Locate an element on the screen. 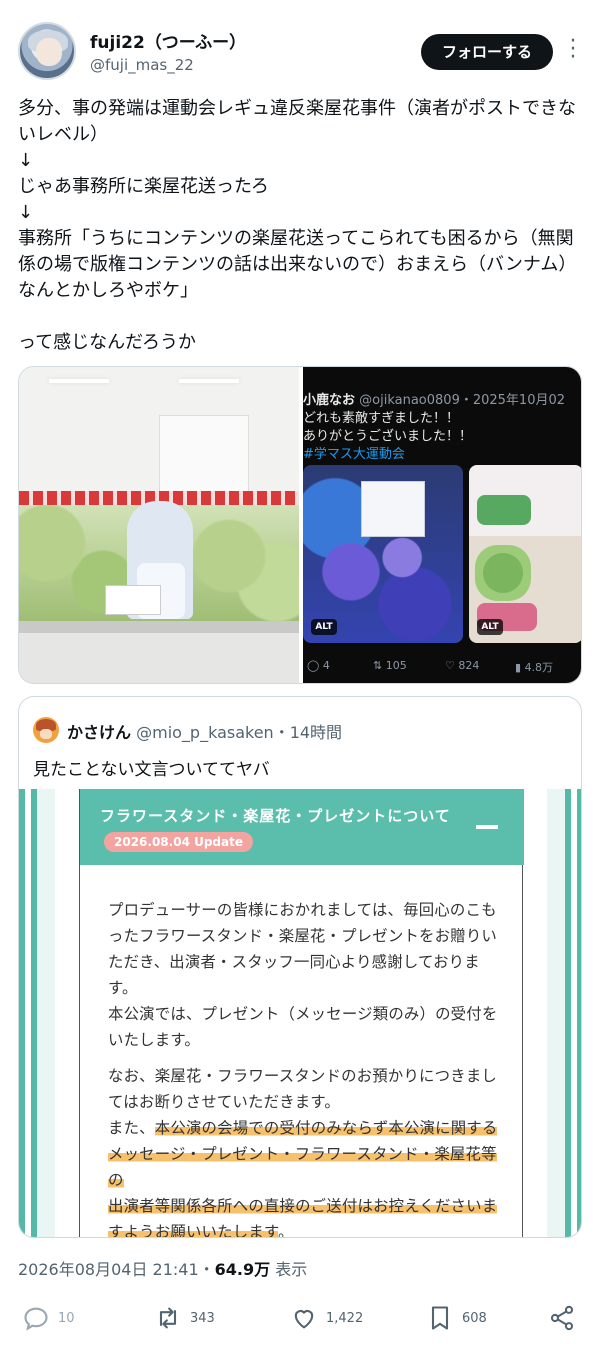 The image size is (600, 1348). screenshot-line-2: ありがとうございました！！ is located at coordinates (388, 436).